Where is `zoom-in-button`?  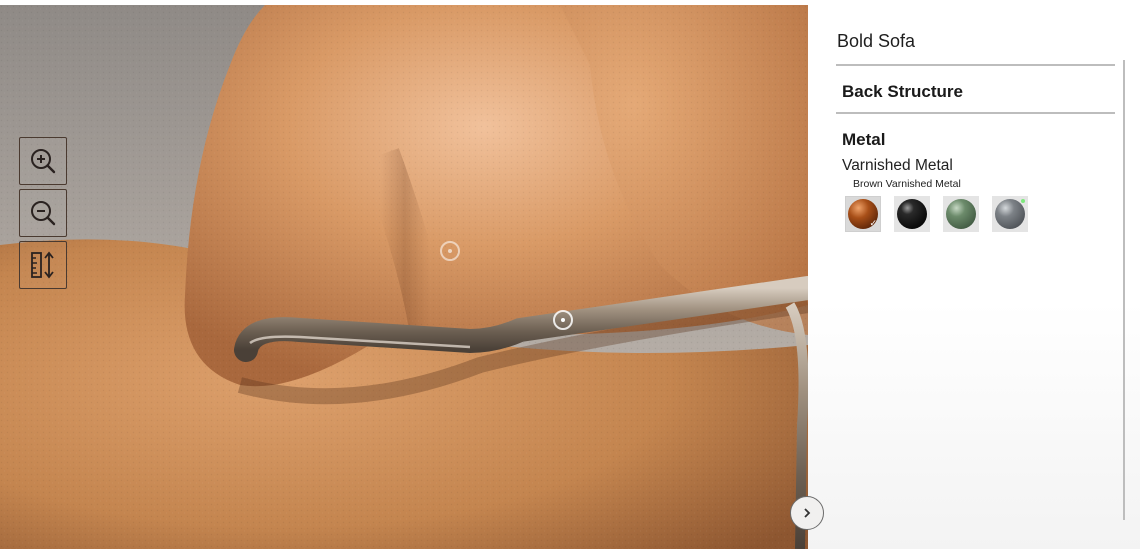 zoom-in-button is located at coordinates (43, 161).